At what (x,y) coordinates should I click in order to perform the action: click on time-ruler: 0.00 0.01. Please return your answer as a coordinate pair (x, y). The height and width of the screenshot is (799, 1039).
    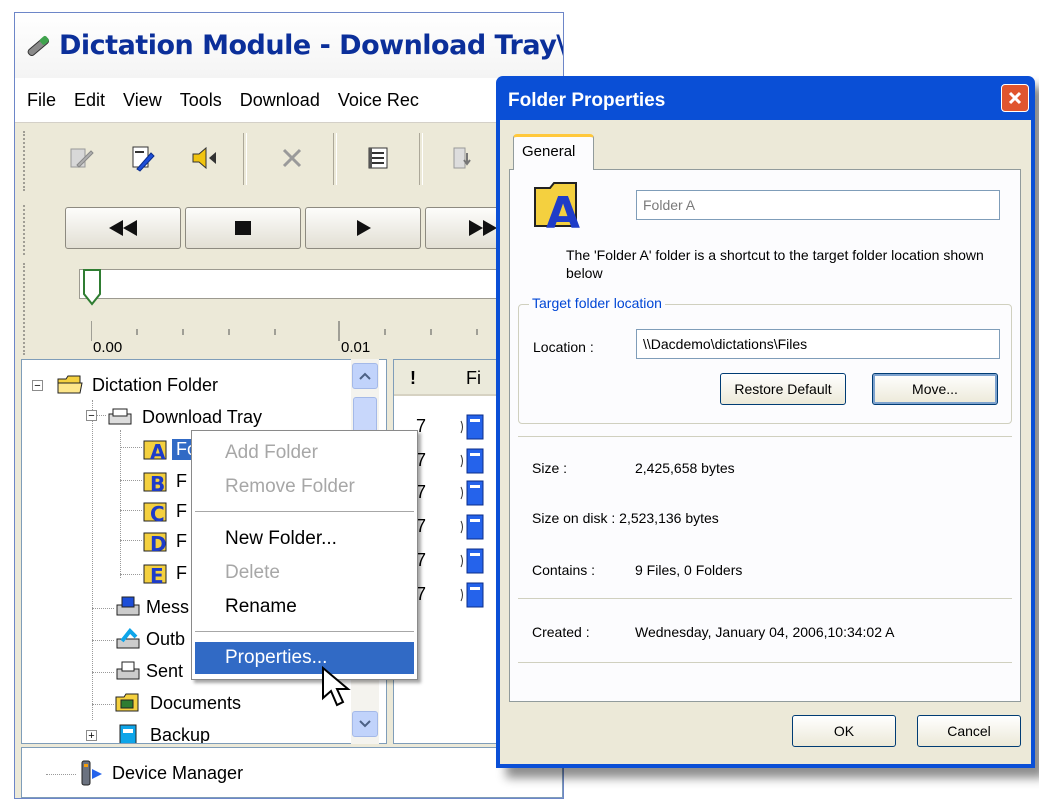
    Looking at the image, I should click on (326, 339).